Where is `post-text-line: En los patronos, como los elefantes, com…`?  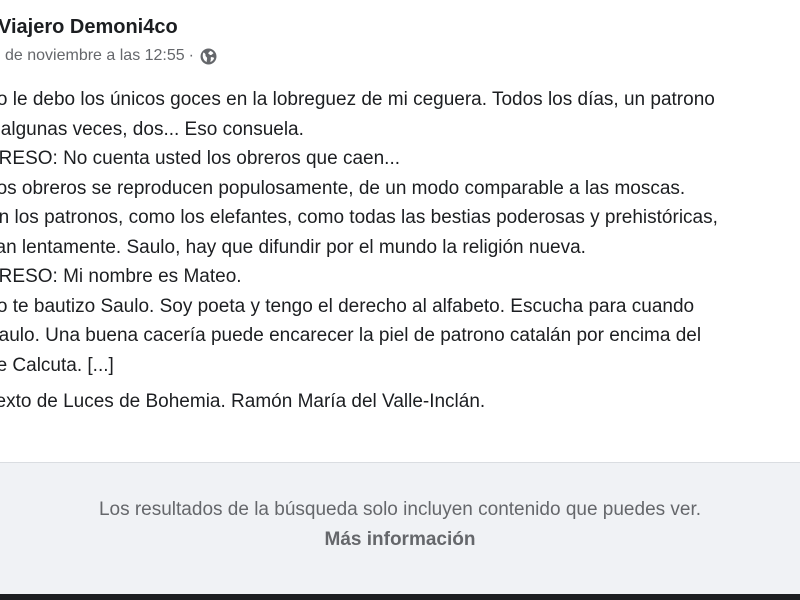 post-text-line: En los patronos, como los elefantes, com… is located at coordinates (359, 217).